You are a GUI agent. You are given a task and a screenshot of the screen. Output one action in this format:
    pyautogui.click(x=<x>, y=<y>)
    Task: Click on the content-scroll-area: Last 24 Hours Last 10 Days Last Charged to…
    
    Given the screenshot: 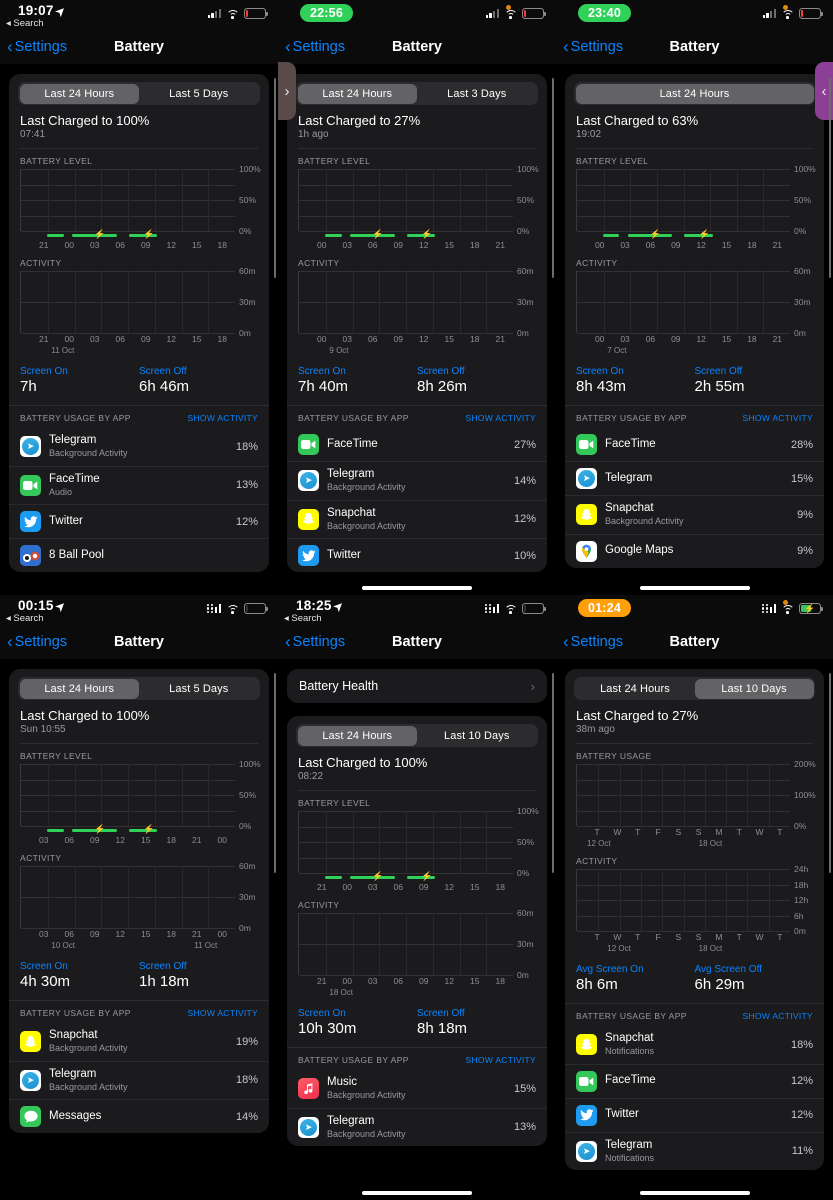 What is the action you would take?
    pyautogui.click(x=694, y=915)
    